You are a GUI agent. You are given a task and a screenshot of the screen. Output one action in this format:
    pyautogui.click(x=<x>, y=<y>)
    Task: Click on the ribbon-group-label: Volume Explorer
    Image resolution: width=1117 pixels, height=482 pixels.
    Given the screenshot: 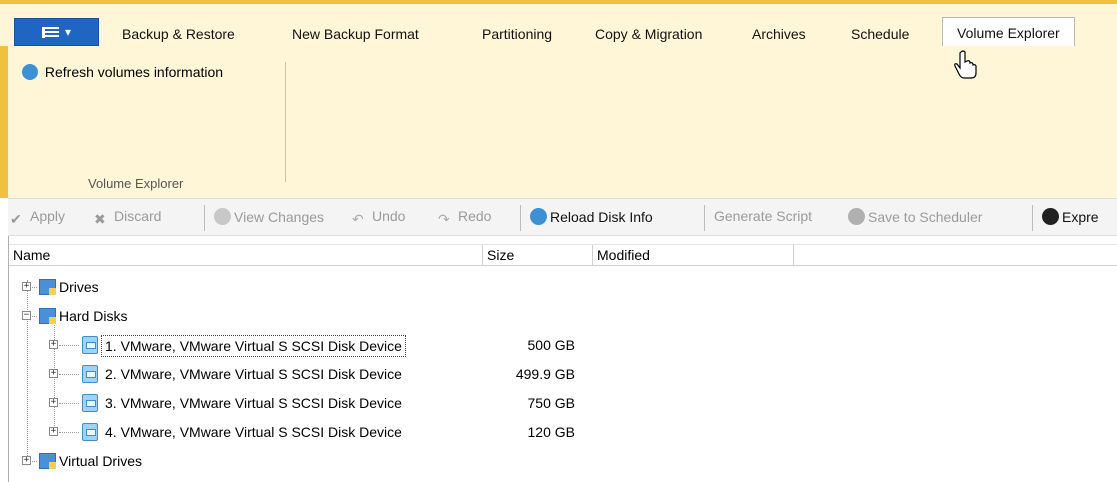 What is the action you would take?
    pyautogui.click(x=136, y=183)
    